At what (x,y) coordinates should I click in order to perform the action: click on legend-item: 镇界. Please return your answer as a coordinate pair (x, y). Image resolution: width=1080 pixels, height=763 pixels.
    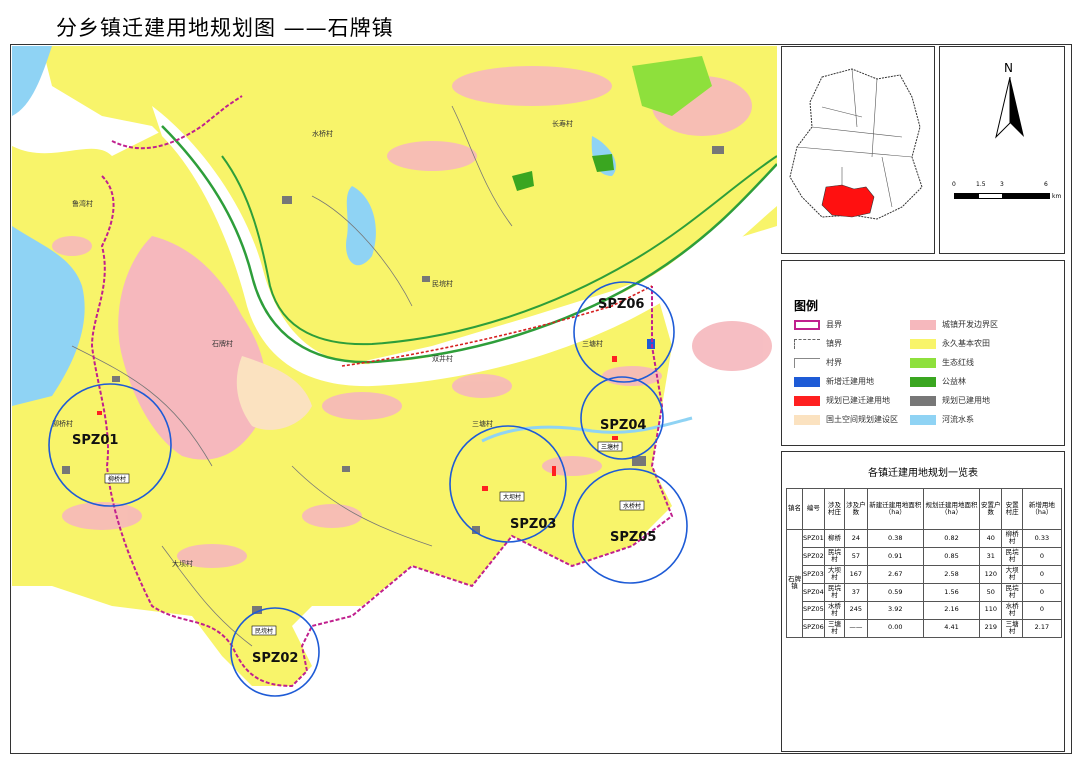
    Looking at the image, I should click on (818, 343).